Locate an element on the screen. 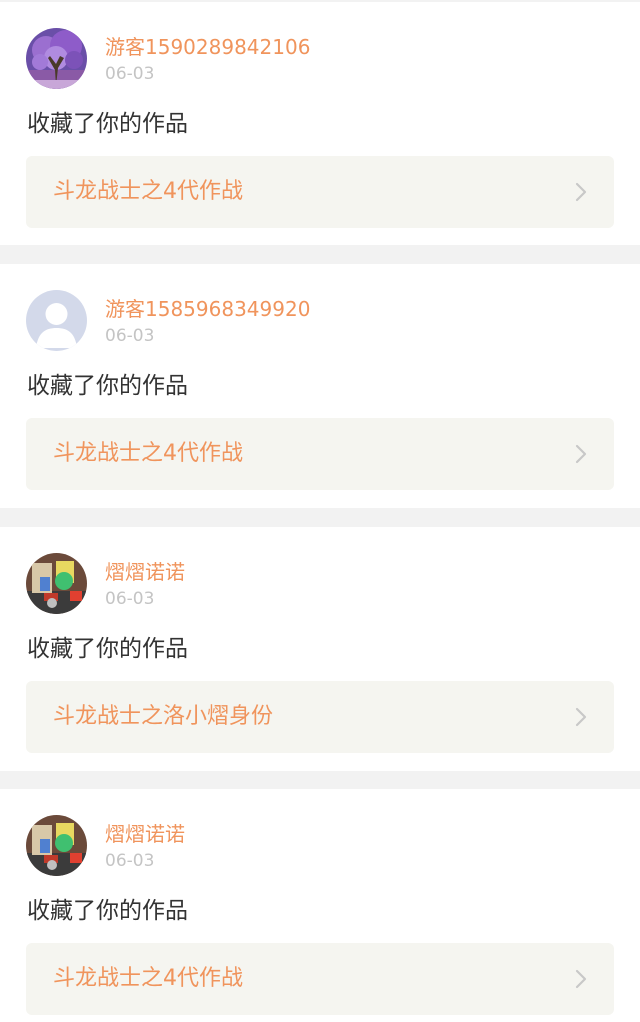  username: 游客1590289842106 is located at coordinates (207, 47).